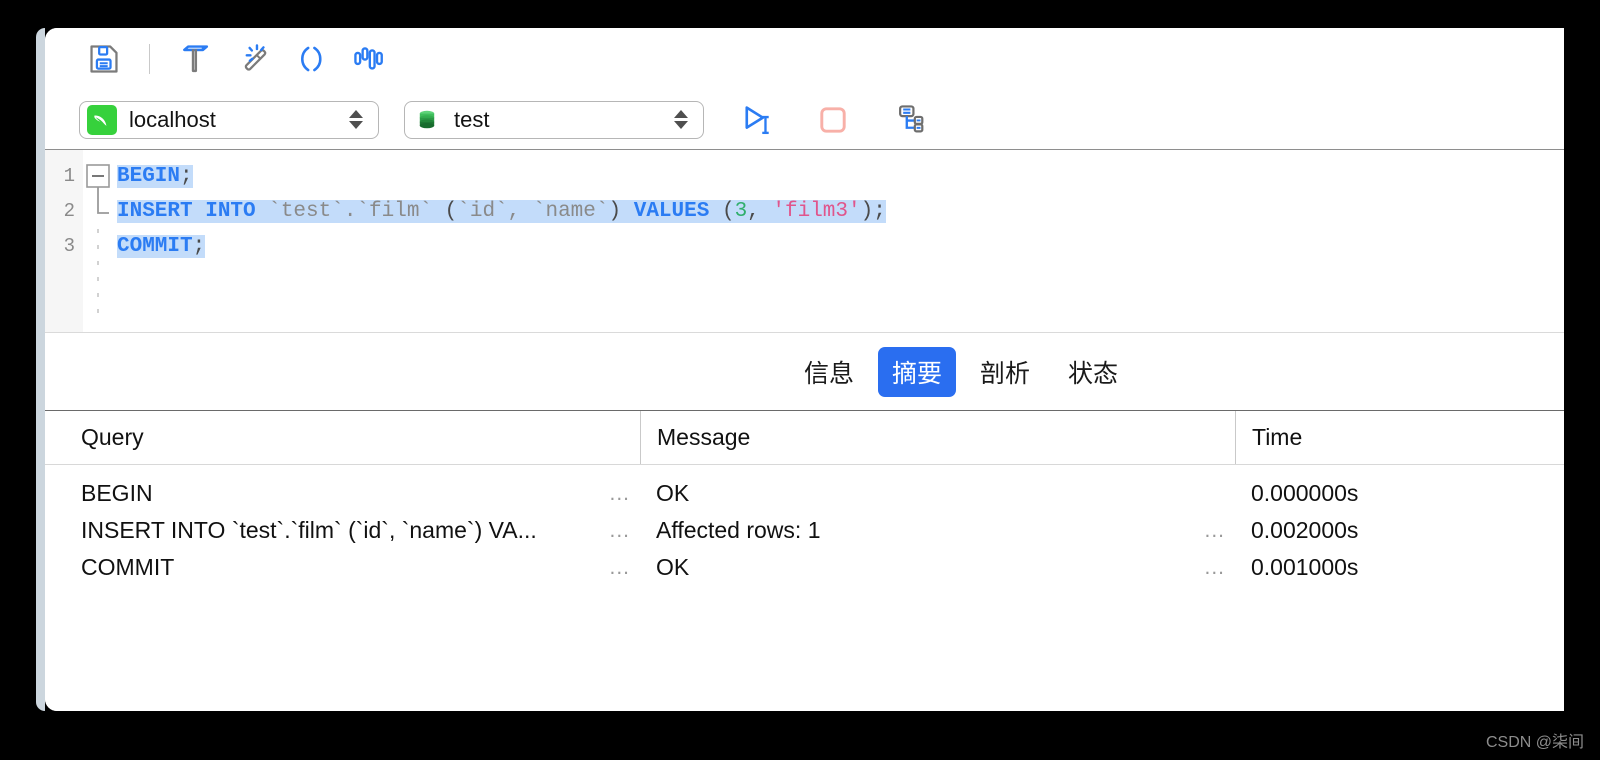 The height and width of the screenshot is (760, 1600). I want to click on cell-time: 0.002000s, so click(1399, 530).